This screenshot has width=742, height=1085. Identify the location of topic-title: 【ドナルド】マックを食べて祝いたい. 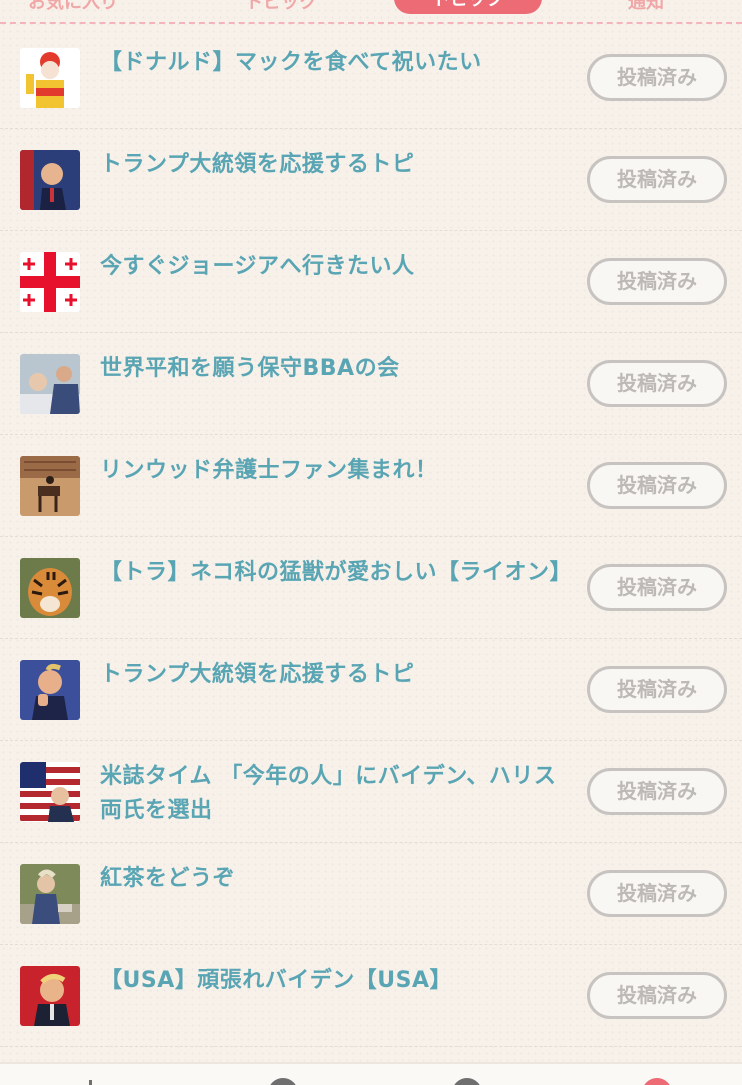
(335, 63).